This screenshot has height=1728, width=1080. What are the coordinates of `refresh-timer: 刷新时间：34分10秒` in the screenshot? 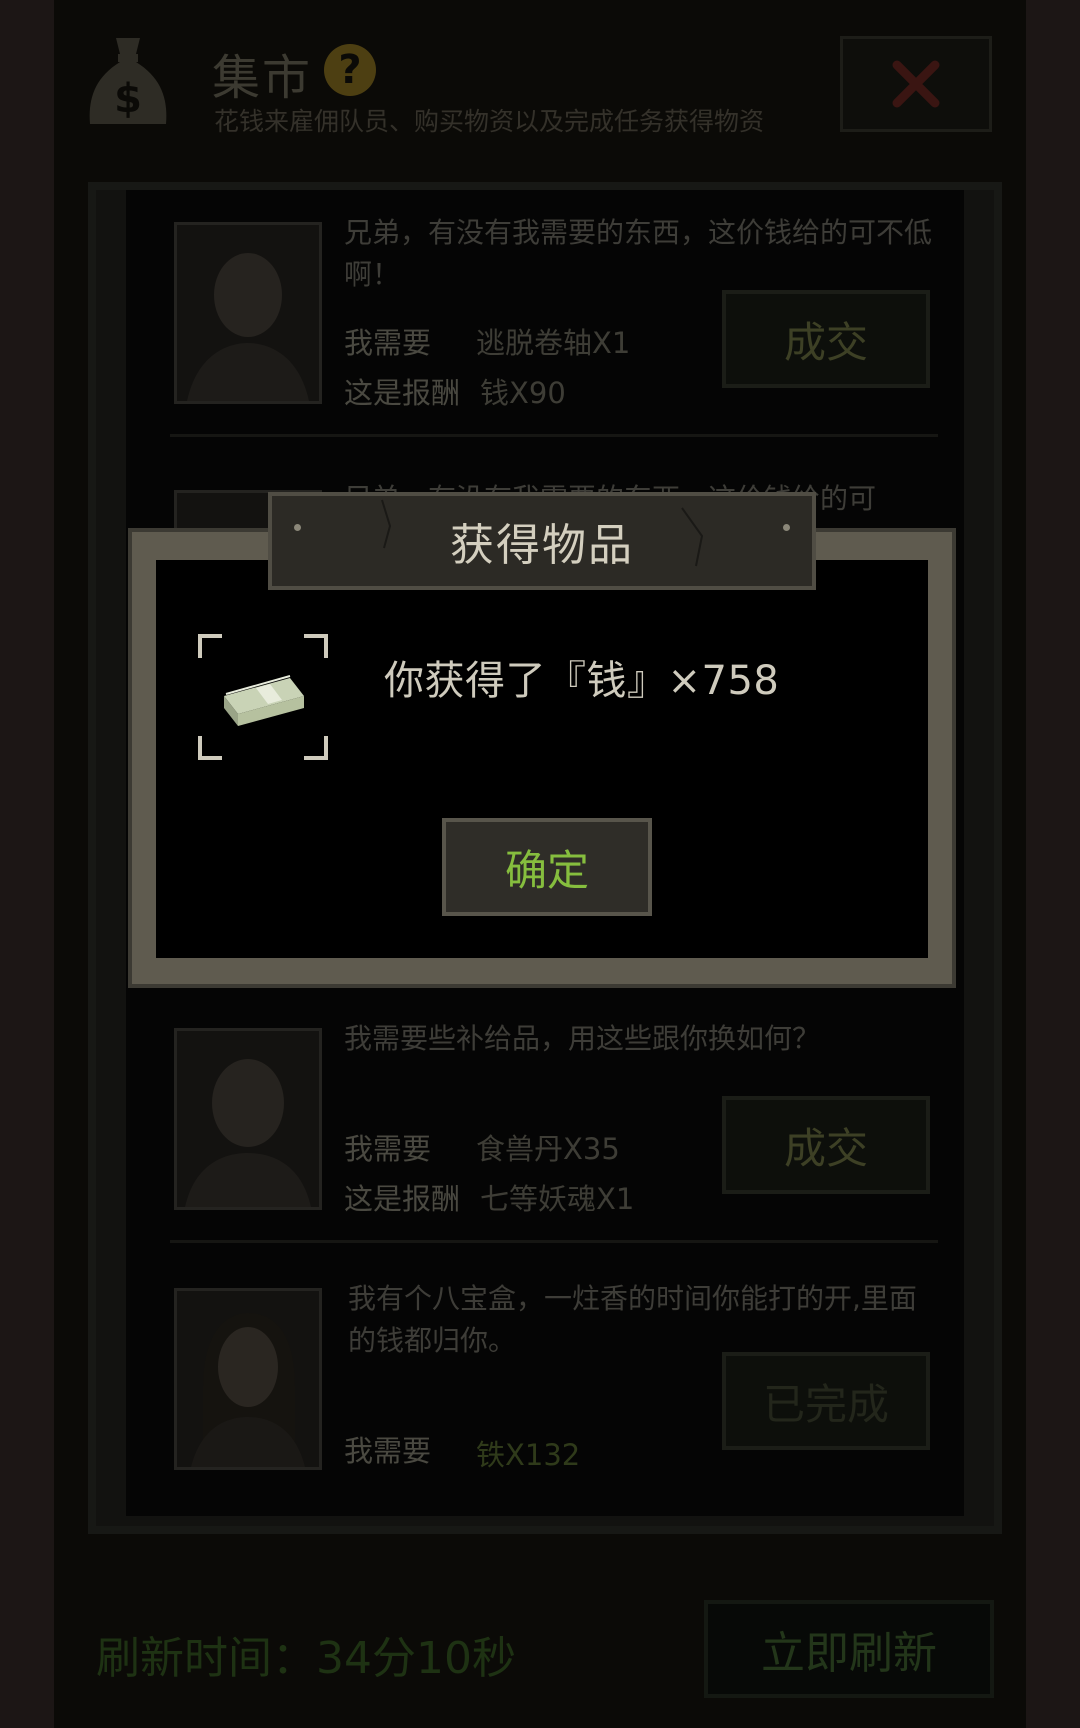 It's located at (306, 1654).